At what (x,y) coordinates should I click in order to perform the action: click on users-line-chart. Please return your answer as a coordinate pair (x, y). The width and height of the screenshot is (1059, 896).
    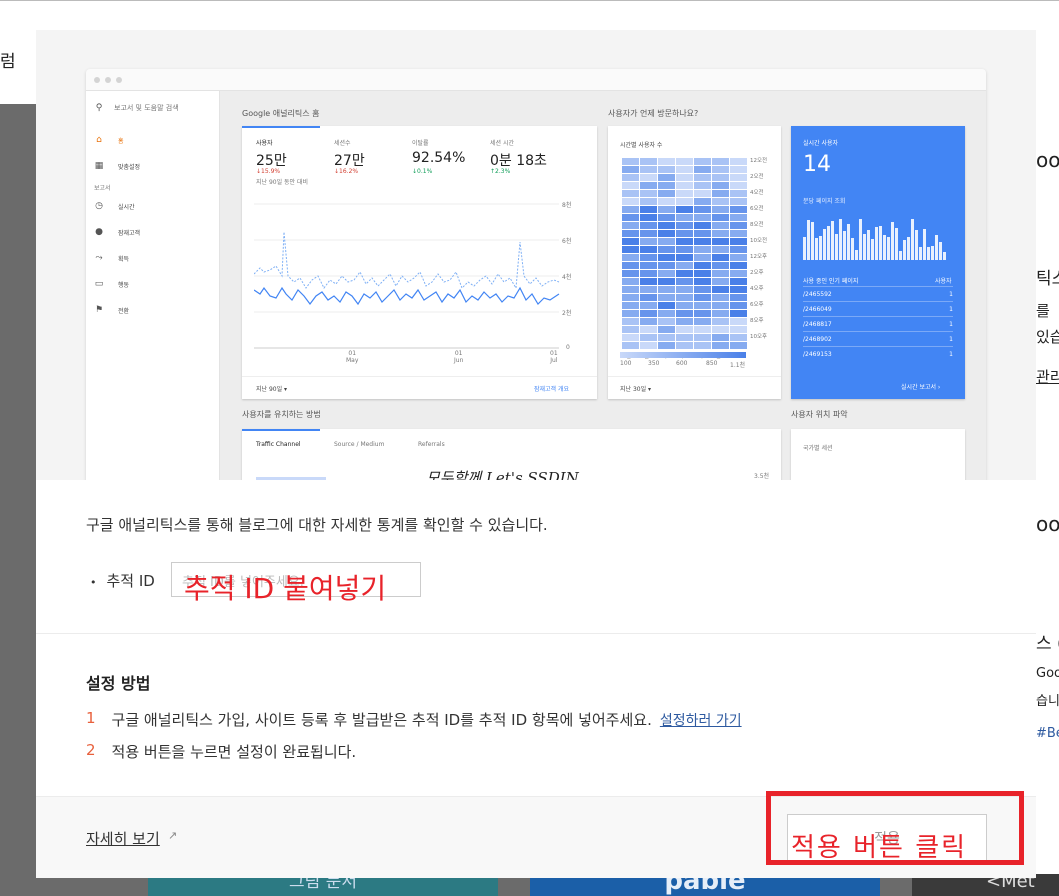
    Looking at the image, I should click on (407, 276).